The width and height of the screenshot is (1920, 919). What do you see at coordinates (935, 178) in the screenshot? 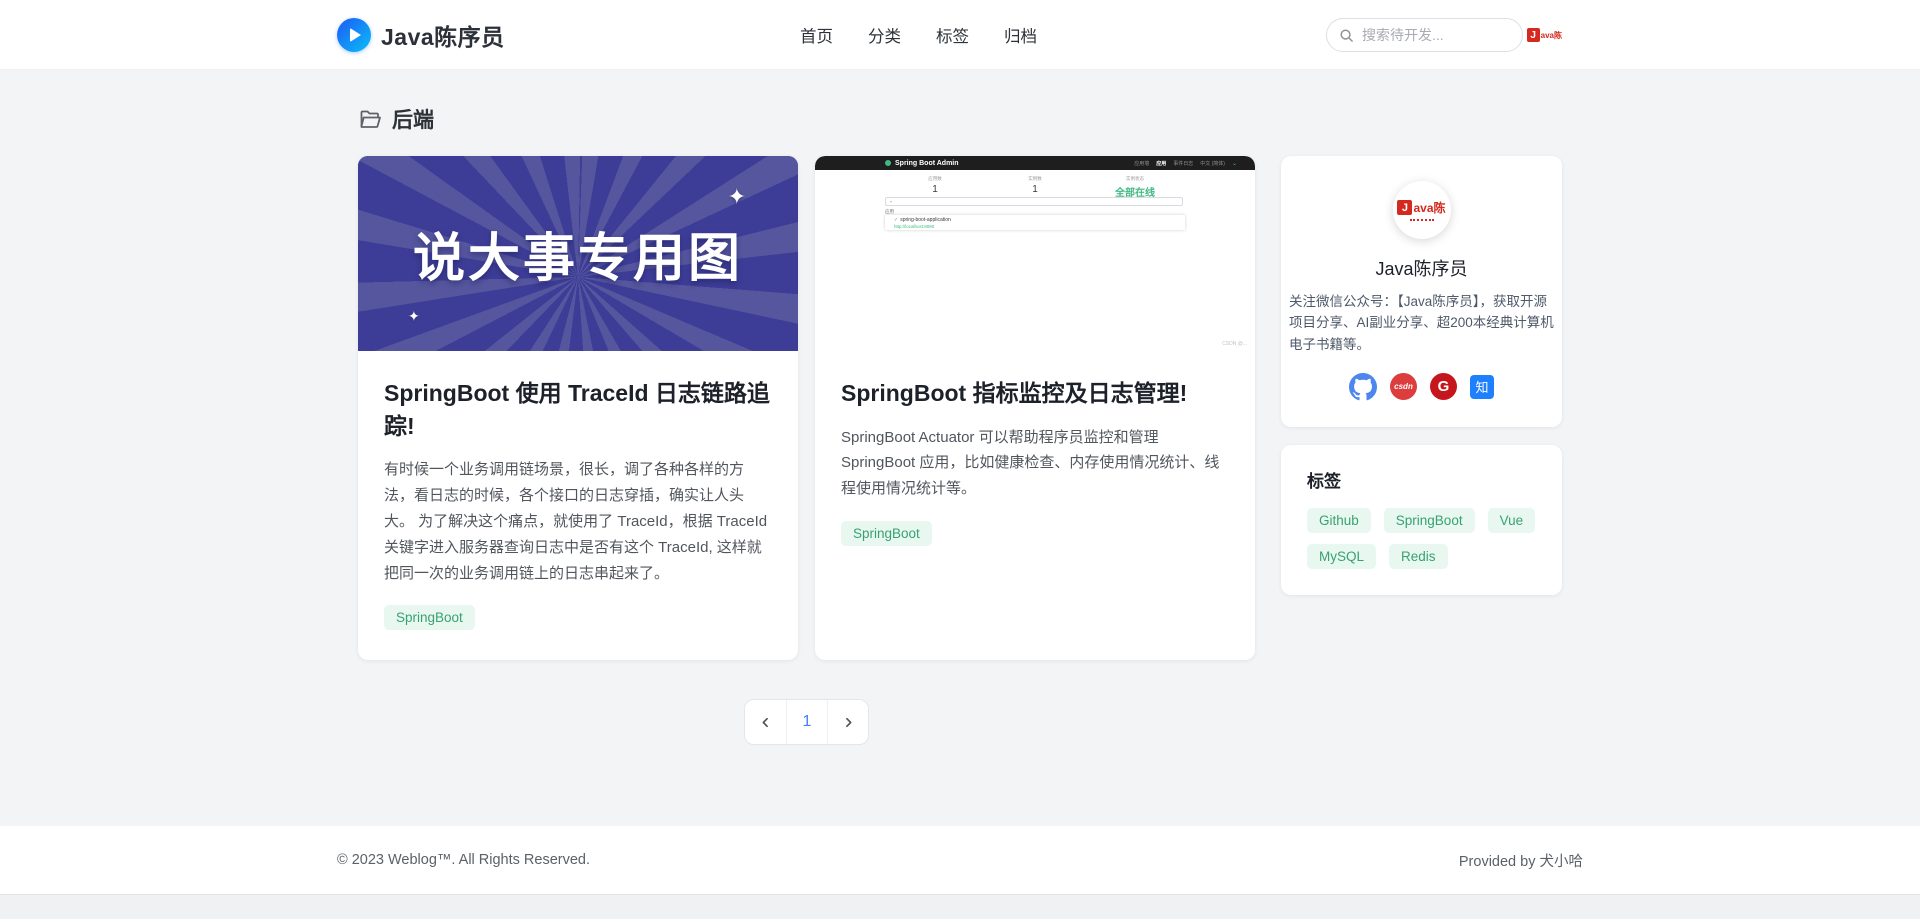
I see `sba-stat-label: 应用数` at bounding box center [935, 178].